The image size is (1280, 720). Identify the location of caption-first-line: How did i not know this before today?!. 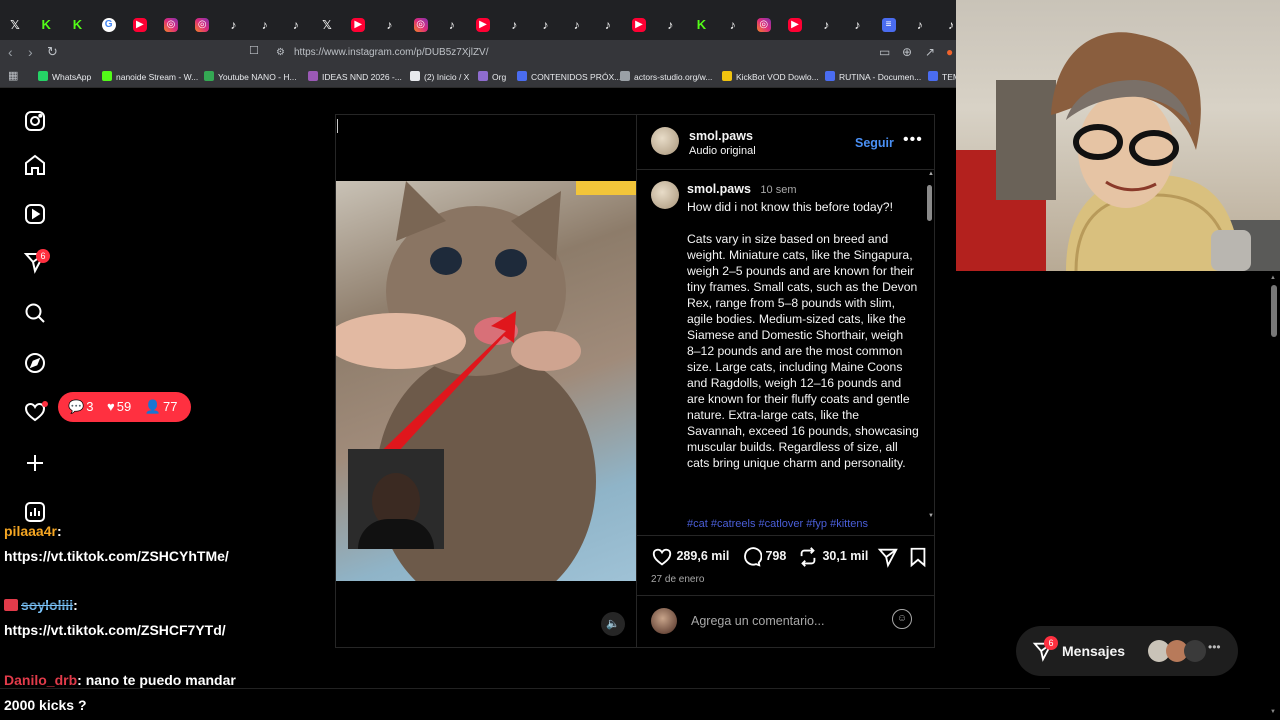
(790, 207).